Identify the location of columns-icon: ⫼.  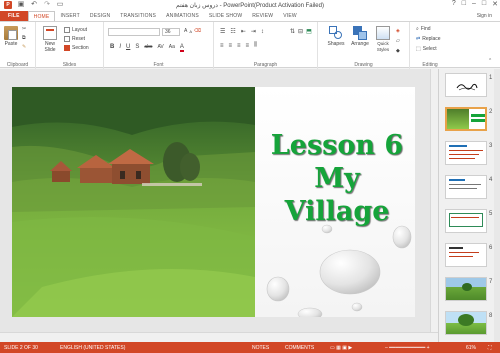
(255, 45).